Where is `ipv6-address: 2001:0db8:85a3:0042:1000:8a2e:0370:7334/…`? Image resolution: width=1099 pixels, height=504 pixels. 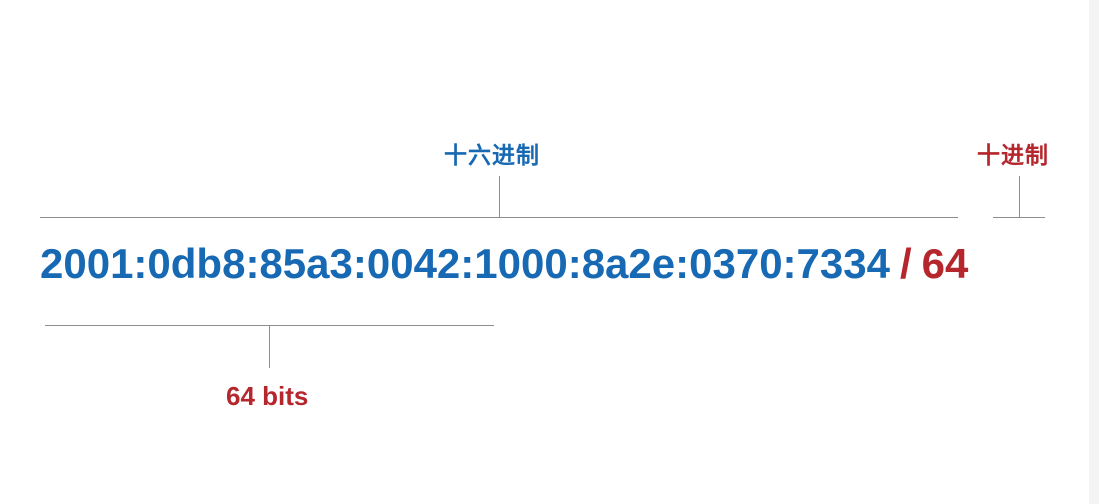 ipv6-address: 2001:0db8:85a3:0042:1000:8a2e:0370:7334/… is located at coordinates (504, 264).